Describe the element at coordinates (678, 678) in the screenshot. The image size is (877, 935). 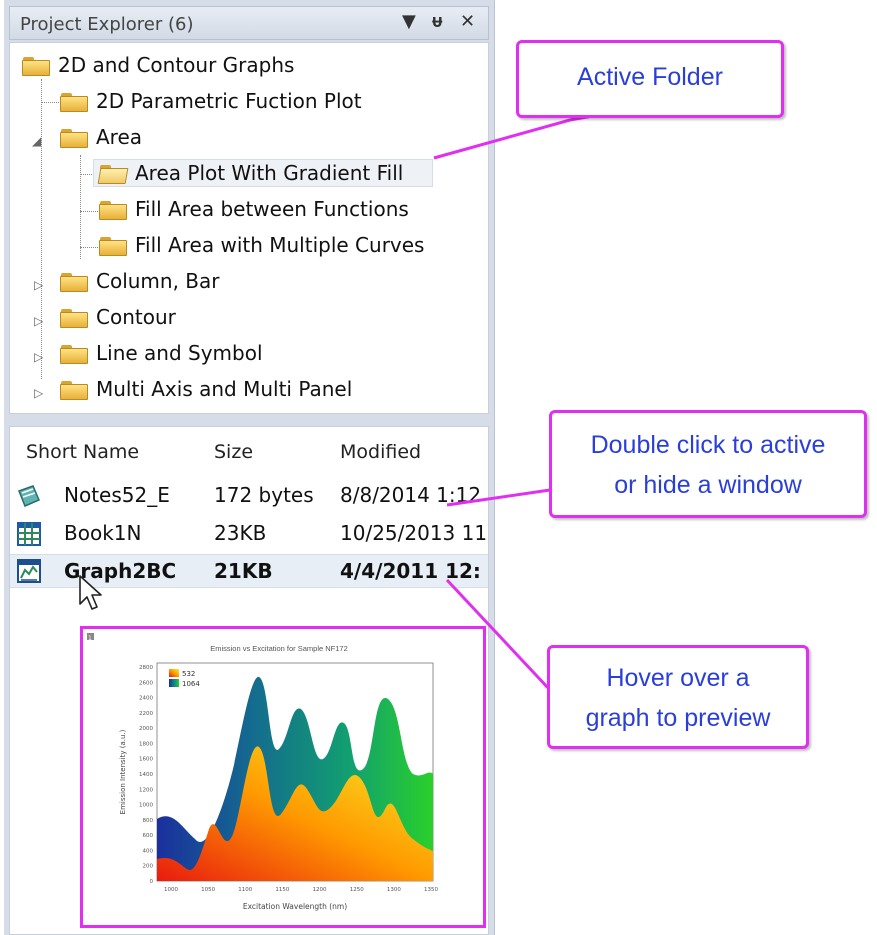
I see `callout-text: Hover over a` at that location.